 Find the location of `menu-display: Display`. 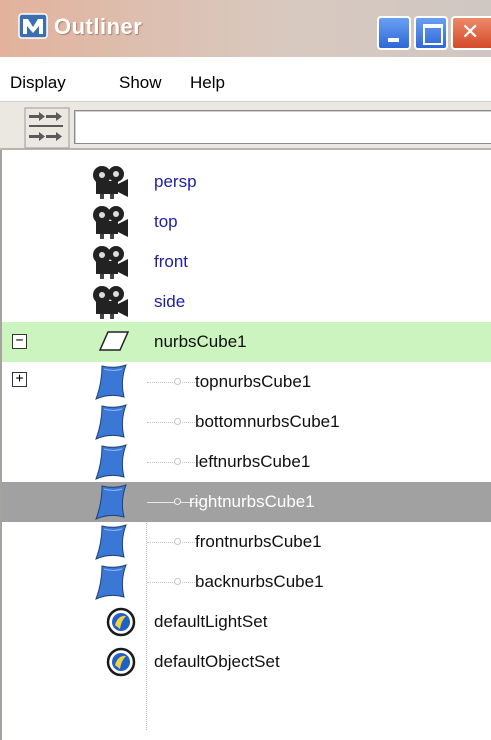

menu-display: Display is located at coordinates (38, 83).